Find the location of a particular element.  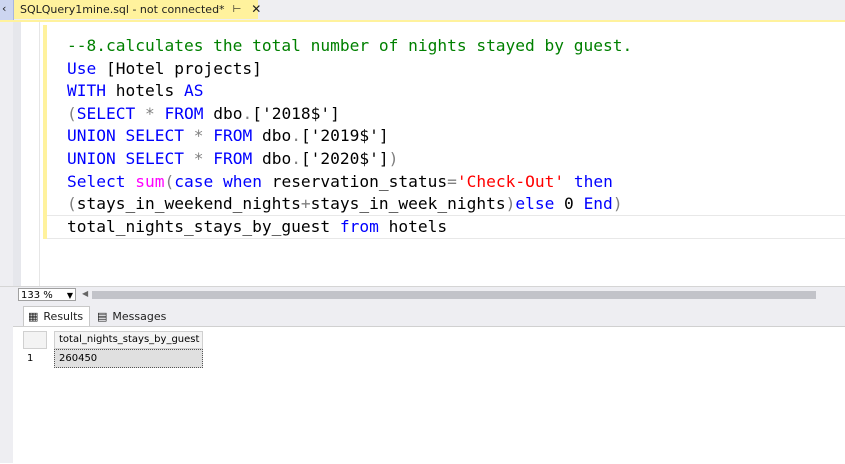

tab-messages: ▤ Messages is located at coordinates (131, 316).